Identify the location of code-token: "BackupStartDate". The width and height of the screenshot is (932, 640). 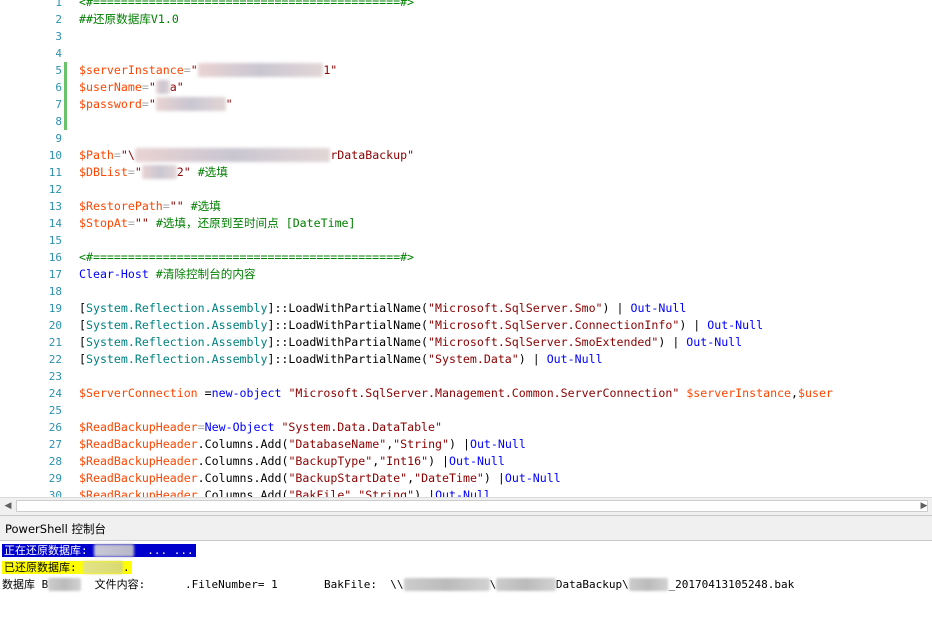
(348, 478).